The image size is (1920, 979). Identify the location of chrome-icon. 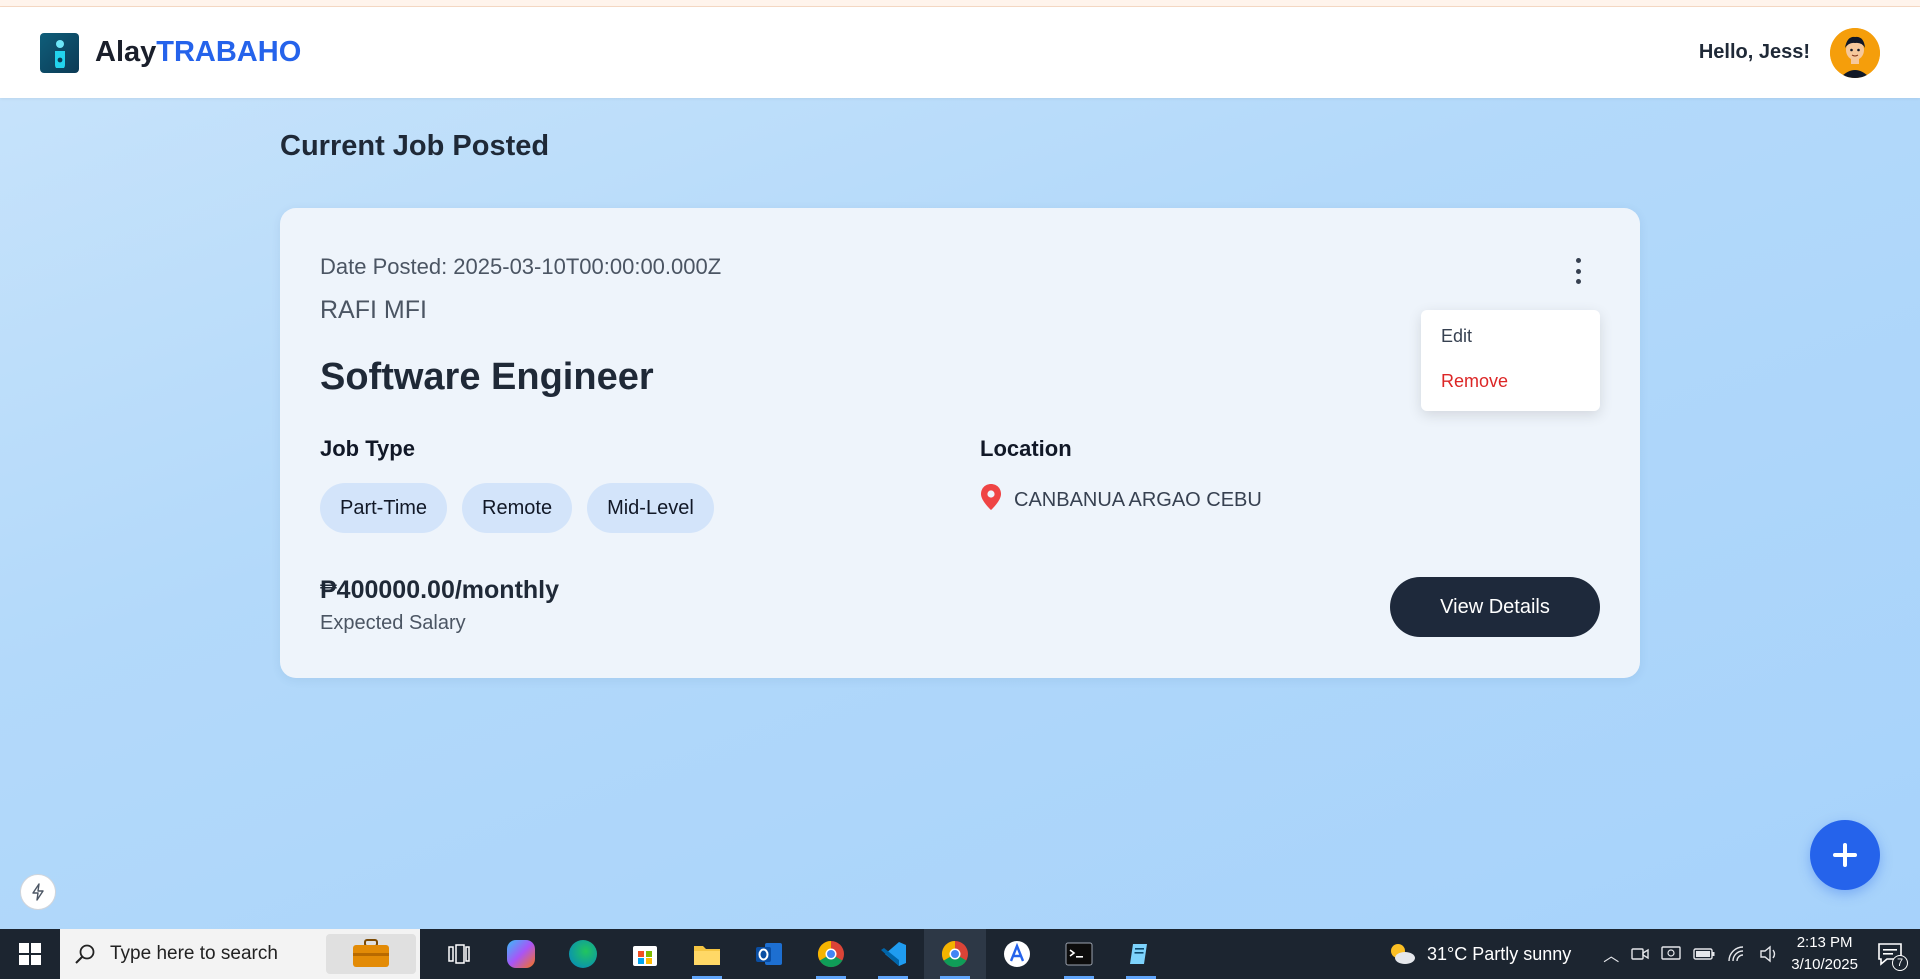
(955, 954).